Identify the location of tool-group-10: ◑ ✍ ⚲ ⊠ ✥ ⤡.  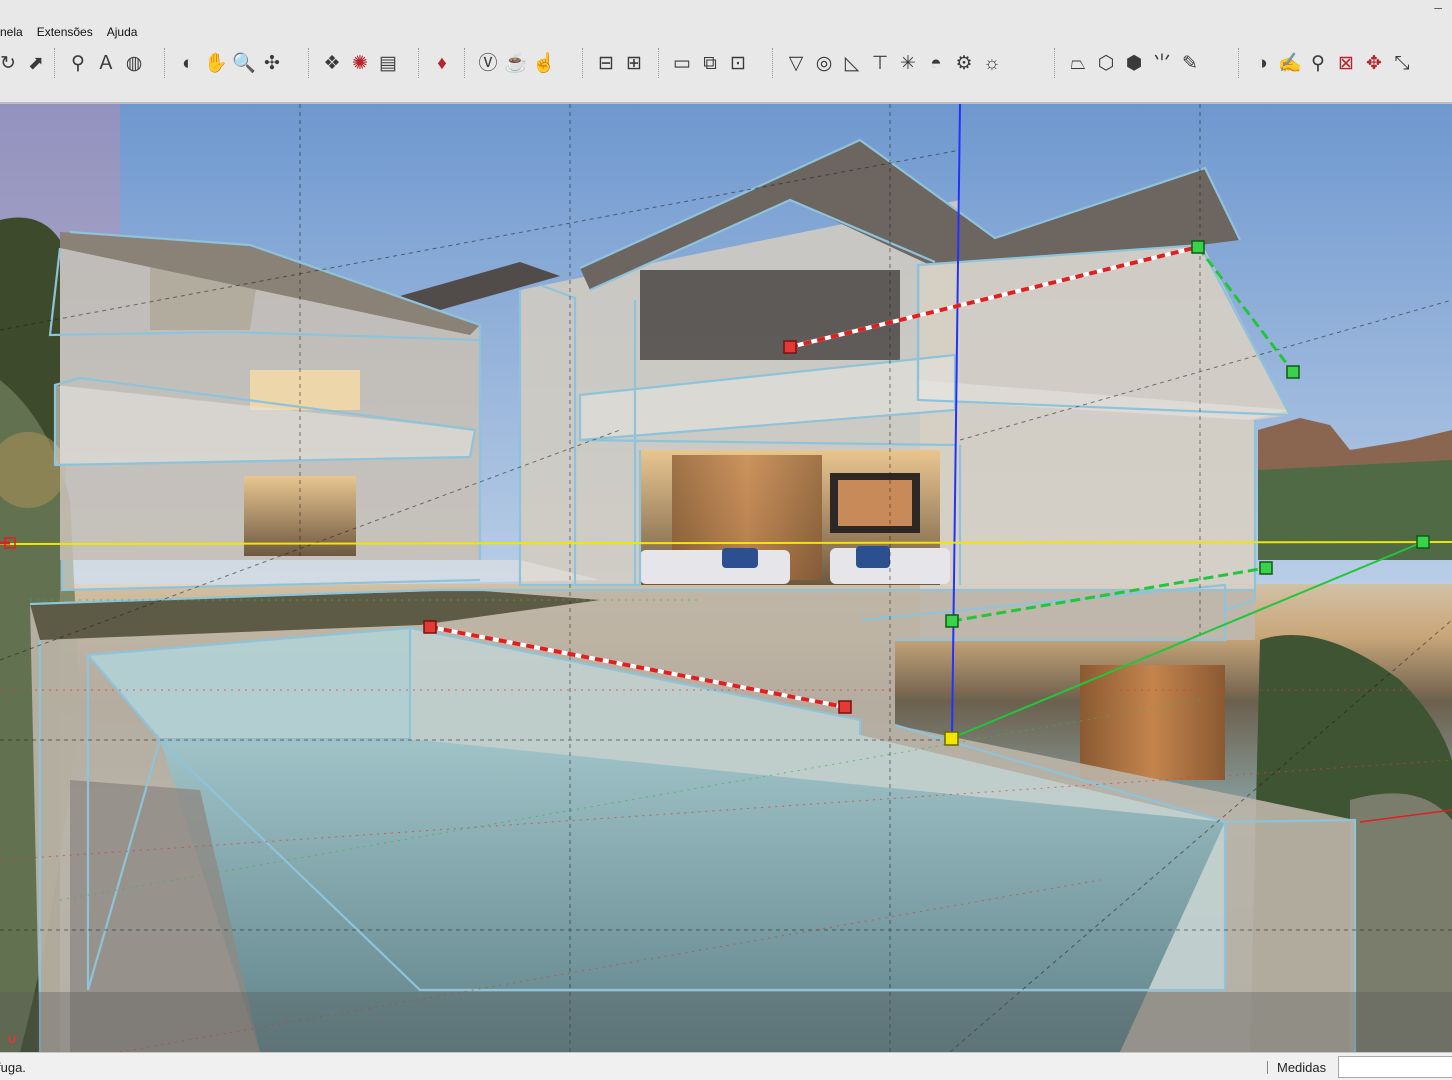
(1332, 63).